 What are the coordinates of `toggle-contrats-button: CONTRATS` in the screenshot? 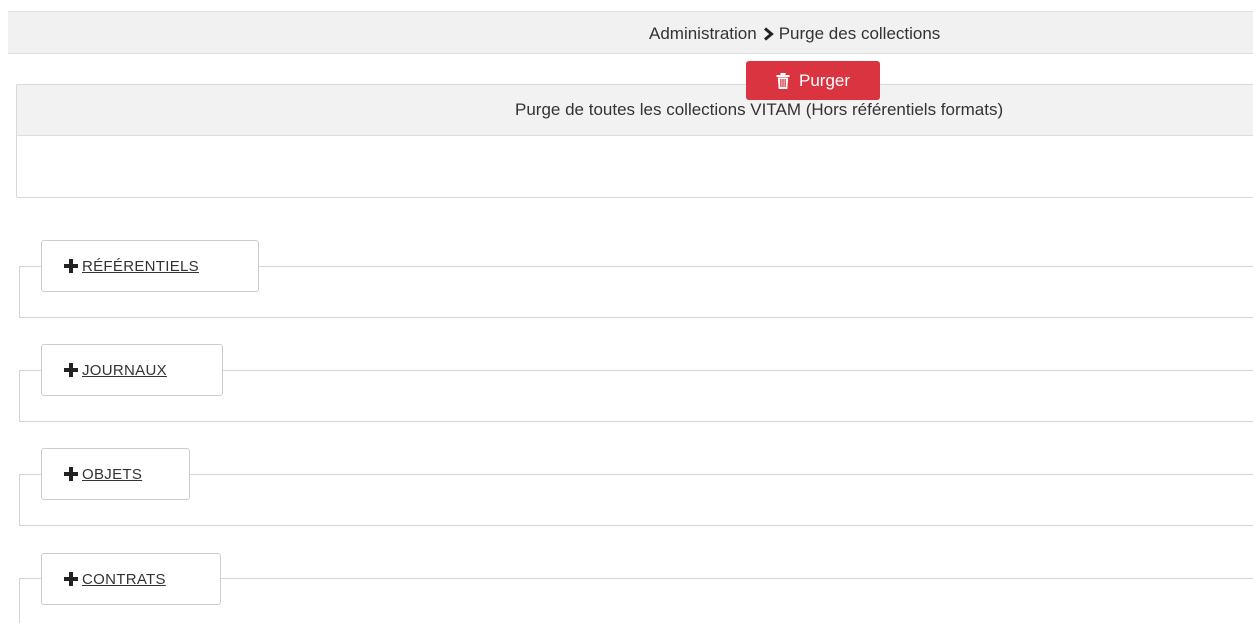 It's located at (131, 579).